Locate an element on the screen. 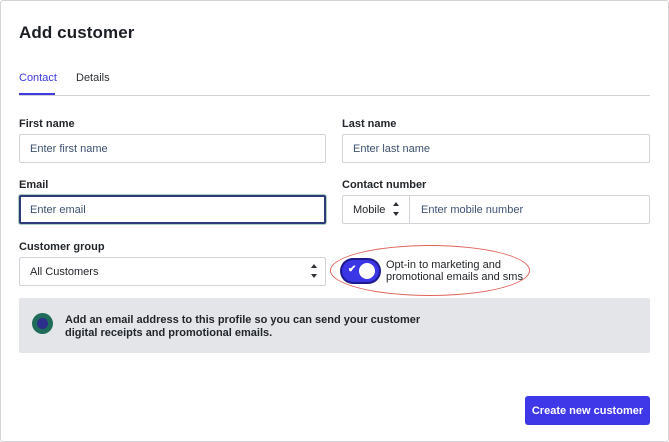 This screenshot has width=669, height=442. info-circle-icon is located at coordinates (42, 323).